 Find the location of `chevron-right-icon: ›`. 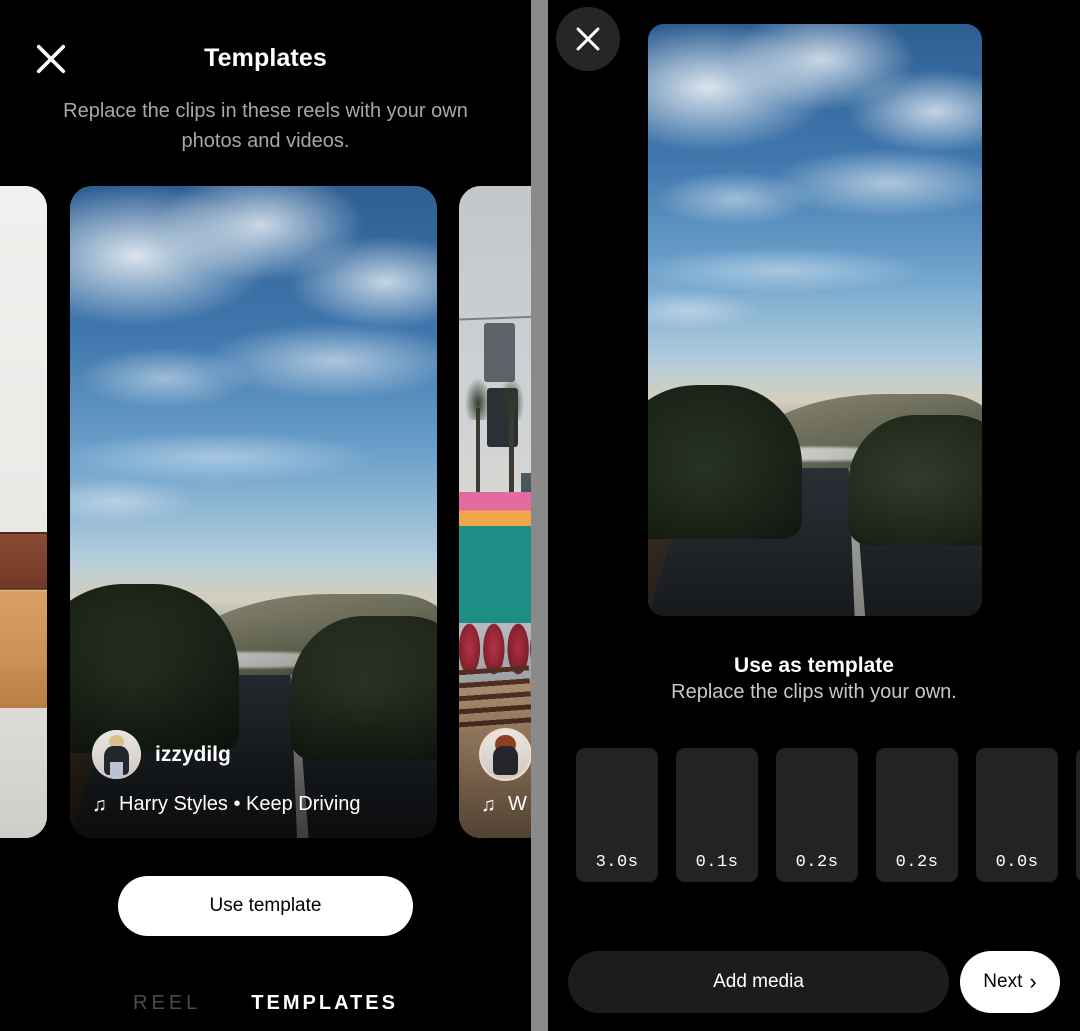

chevron-right-icon: › is located at coordinates (1033, 981).